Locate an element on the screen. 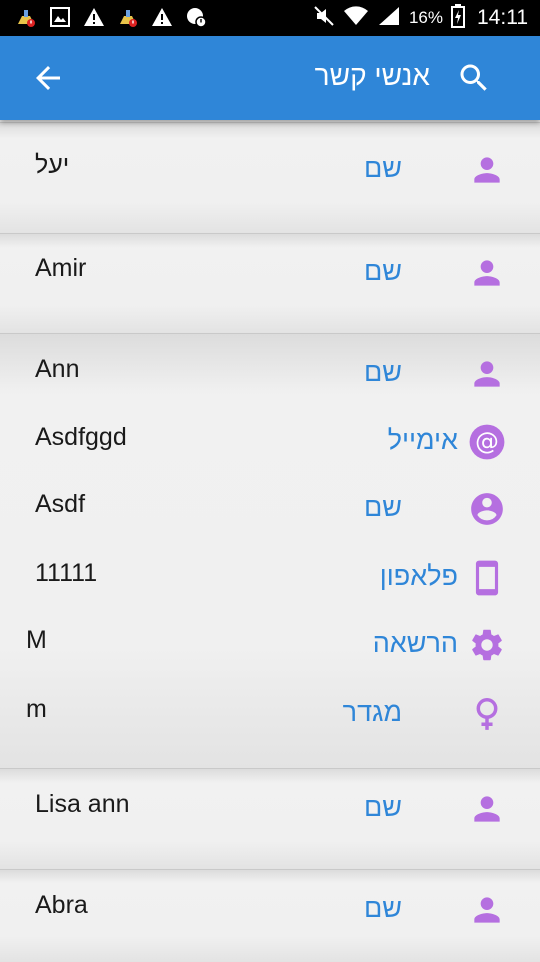 The image size is (540, 962). field-value: Asdfggd is located at coordinates (81, 437).